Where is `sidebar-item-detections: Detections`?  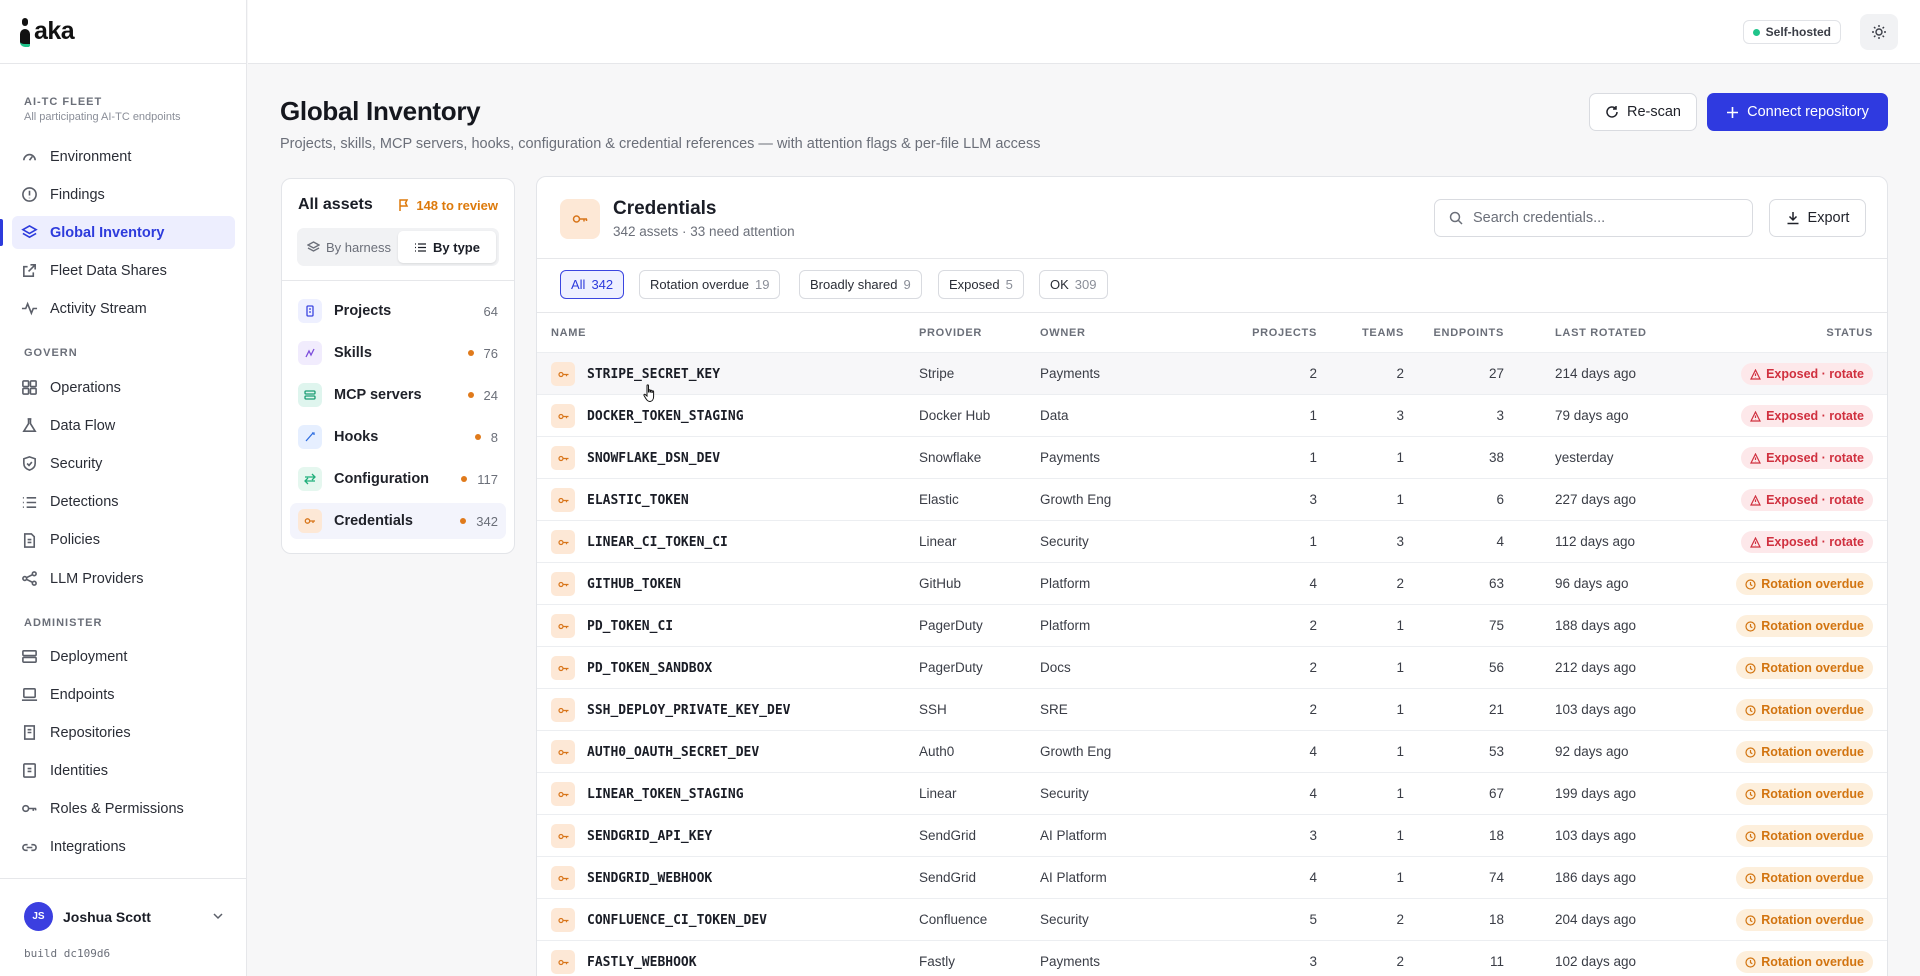
sidebar-item-detections: Detections is located at coordinates (123, 502).